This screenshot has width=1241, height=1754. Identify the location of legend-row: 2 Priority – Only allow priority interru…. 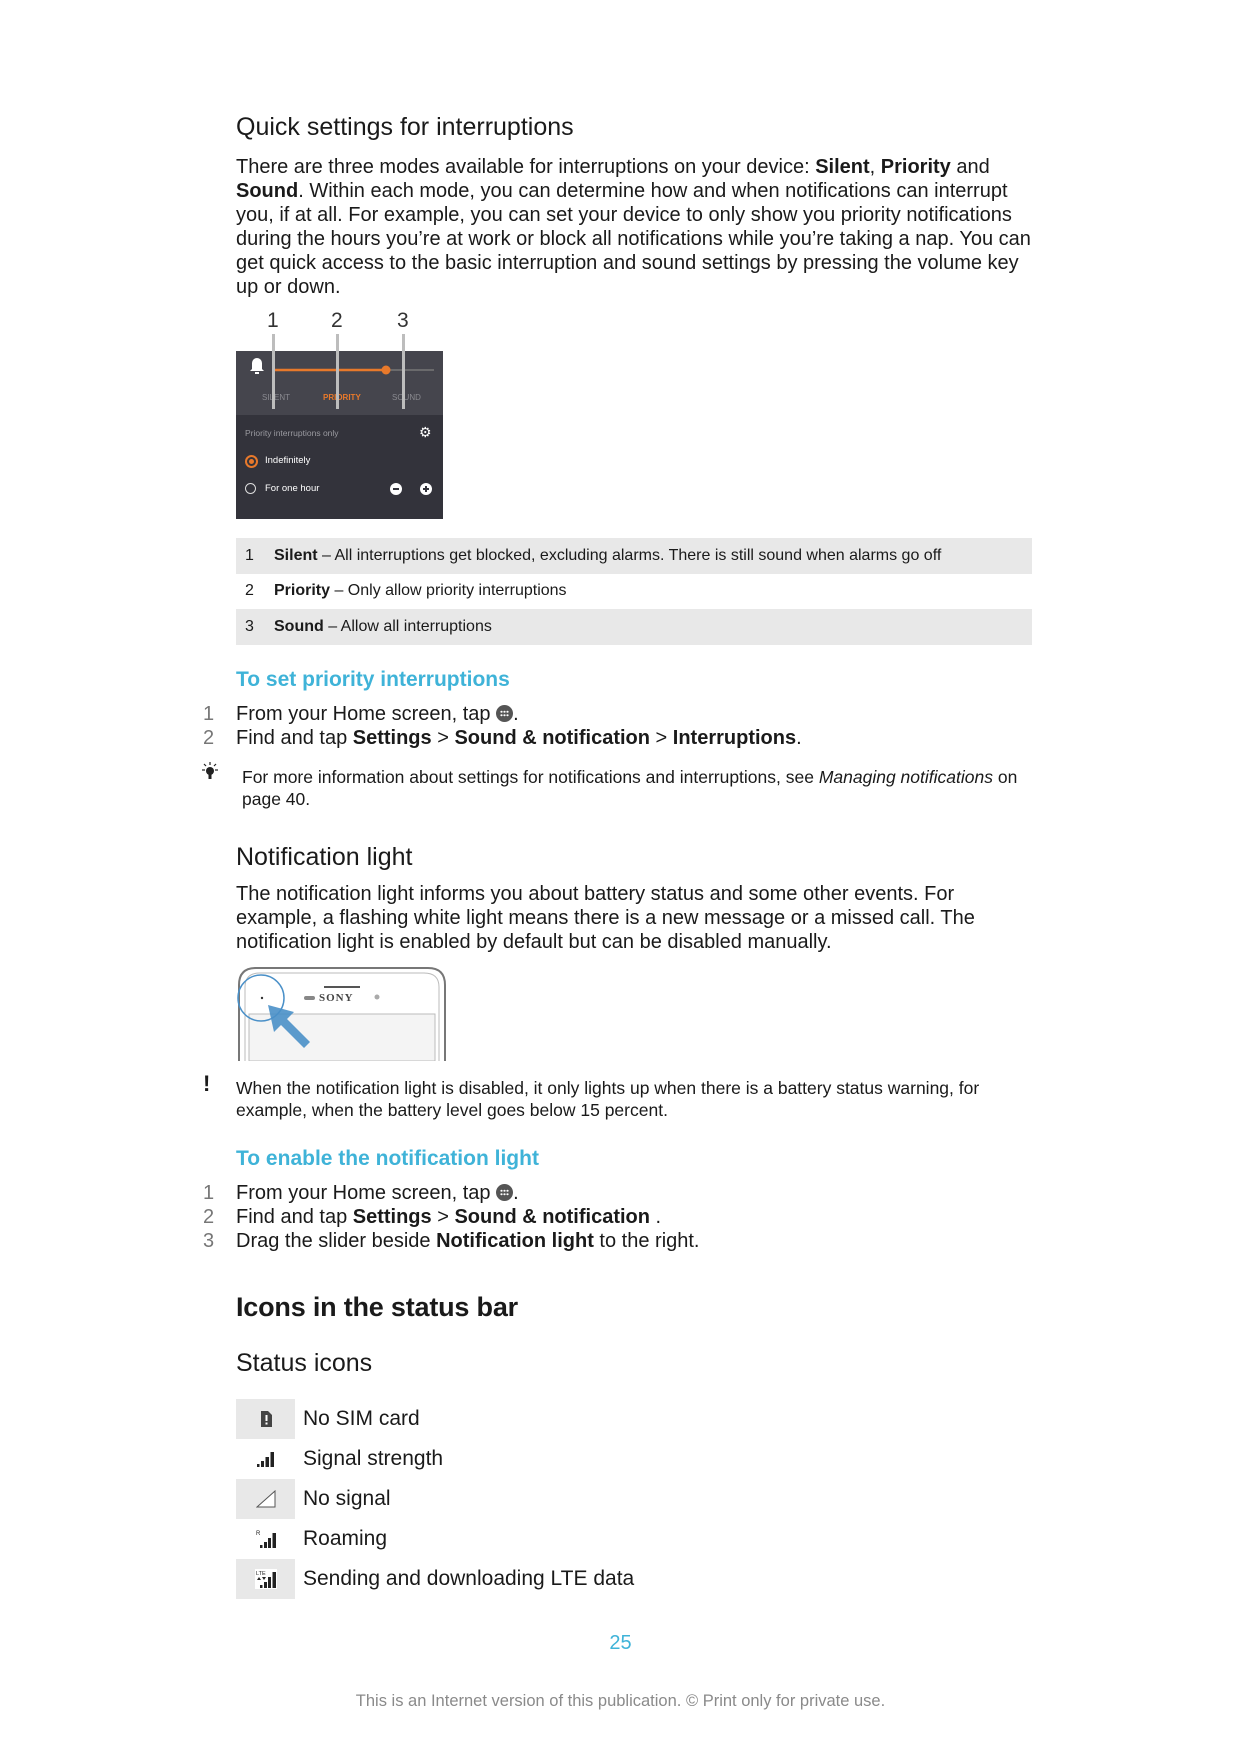
(634, 592).